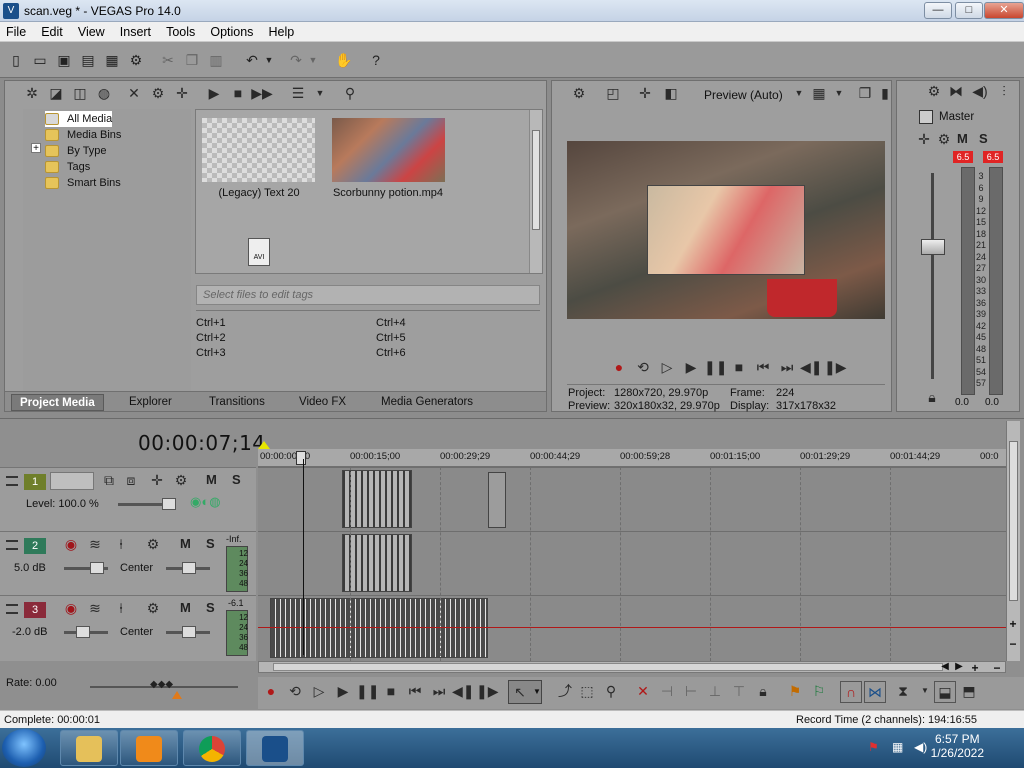  I want to click on redo-icon: ↷, so click(296, 60).